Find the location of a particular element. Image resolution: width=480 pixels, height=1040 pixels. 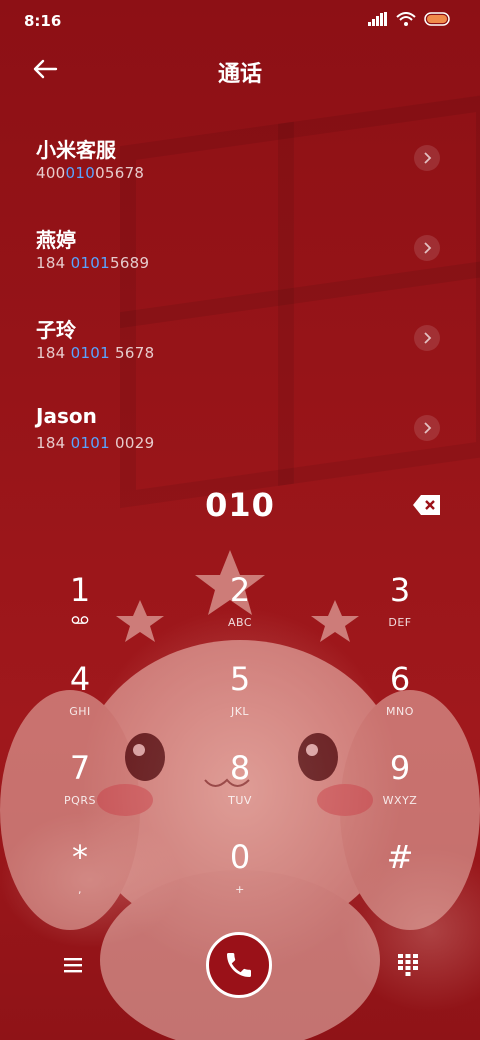

contact-number: 184 0101 0029 is located at coordinates (95, 443).